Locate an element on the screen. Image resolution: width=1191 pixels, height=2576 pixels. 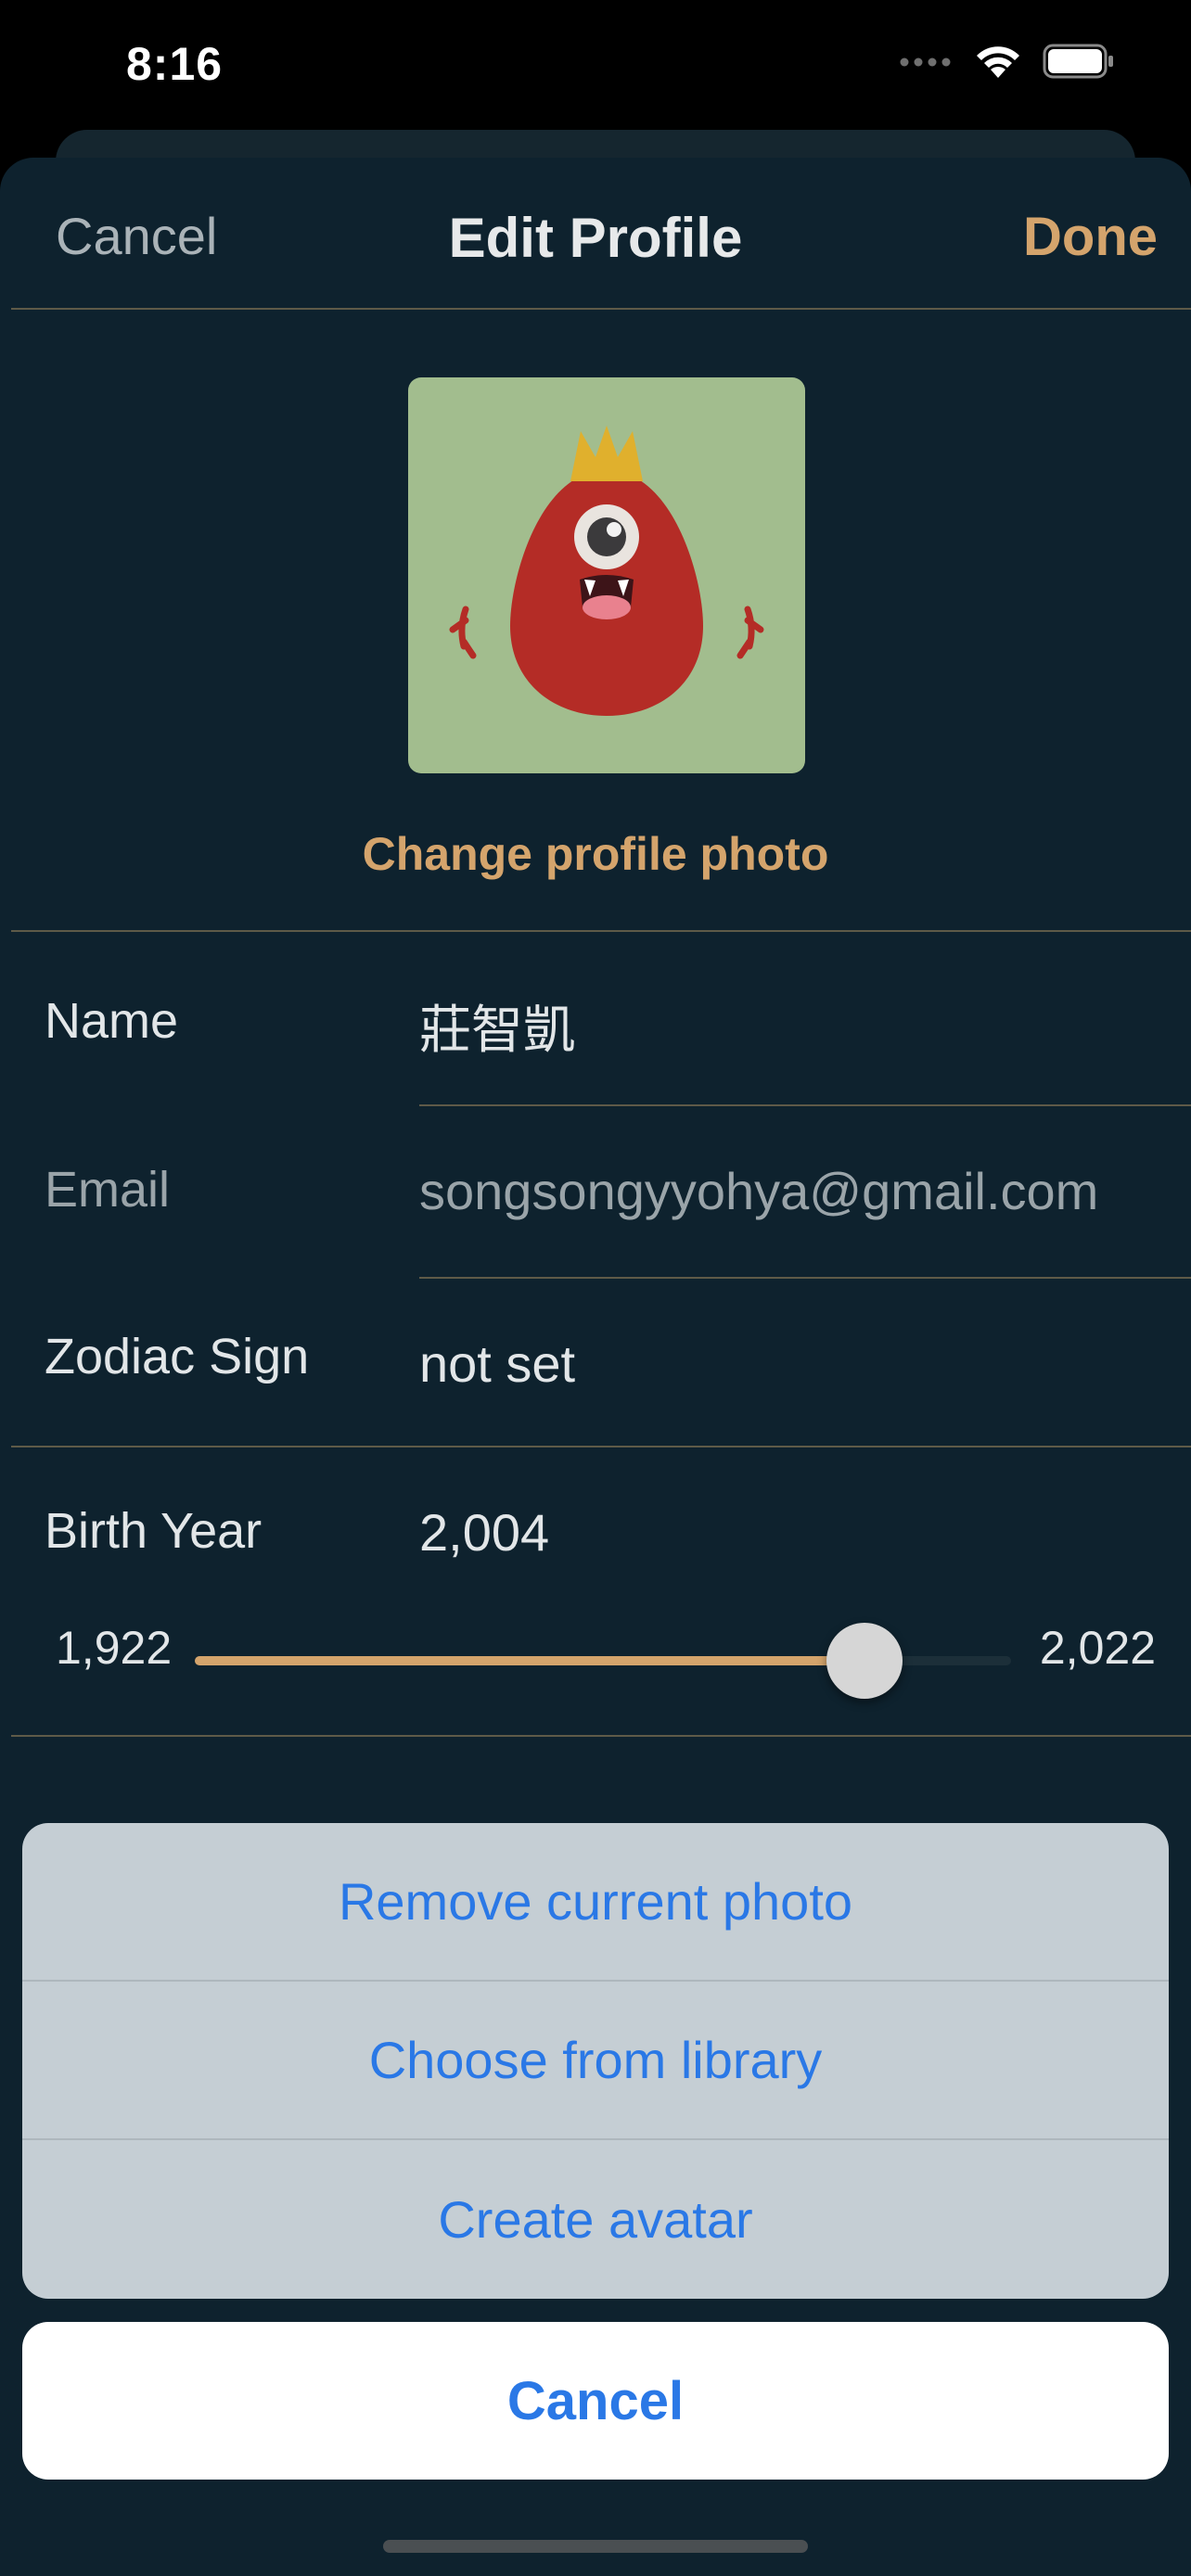
profile-photo is located at coordinates (606, 575).